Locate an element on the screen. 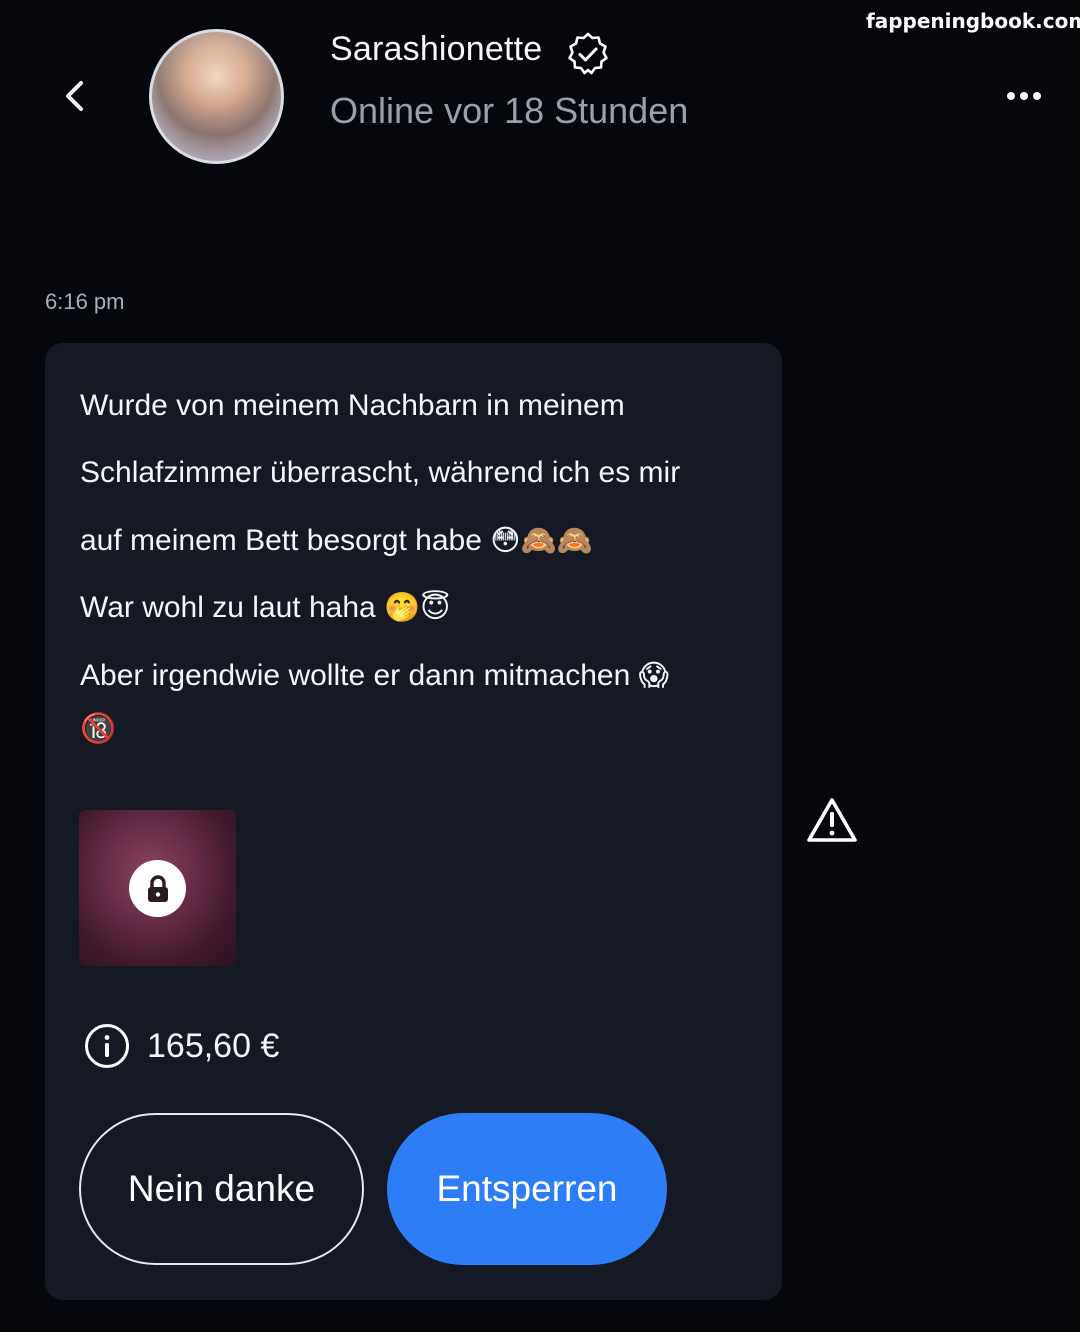 The width and height of the screenshot is (1080, 1332). verified-badge-icon is located at coordinates (588, 53).